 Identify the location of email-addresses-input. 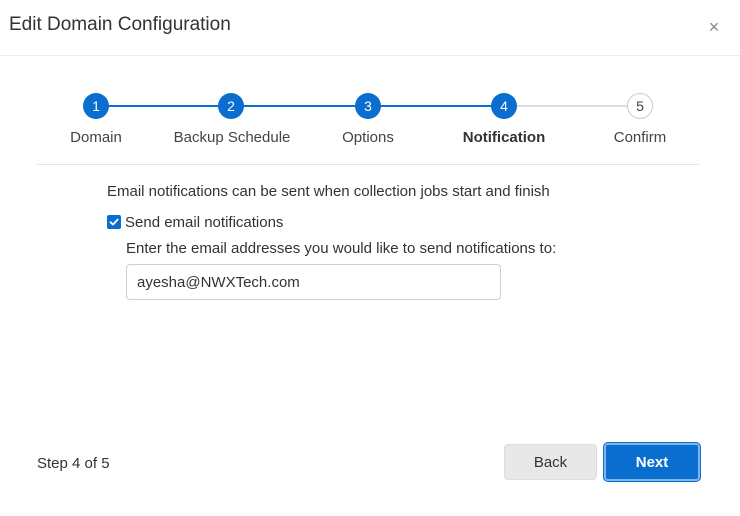
(313, 282).